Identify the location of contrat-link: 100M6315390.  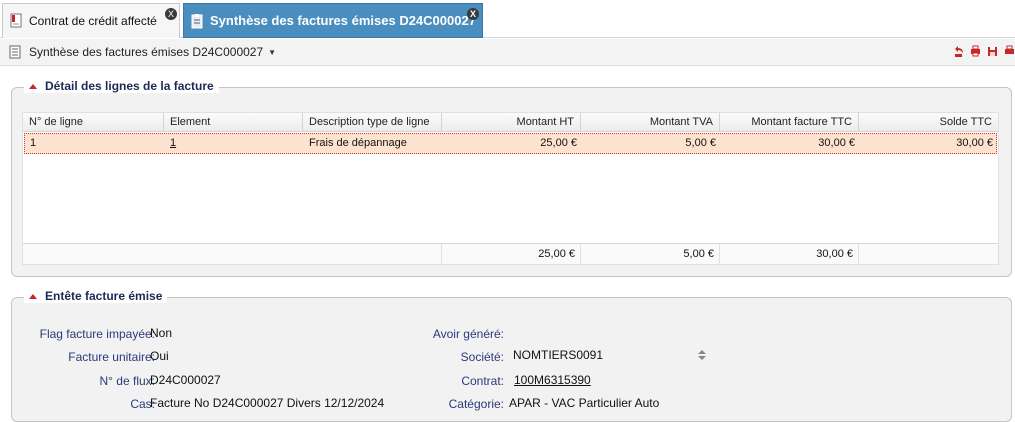
(552, 380).